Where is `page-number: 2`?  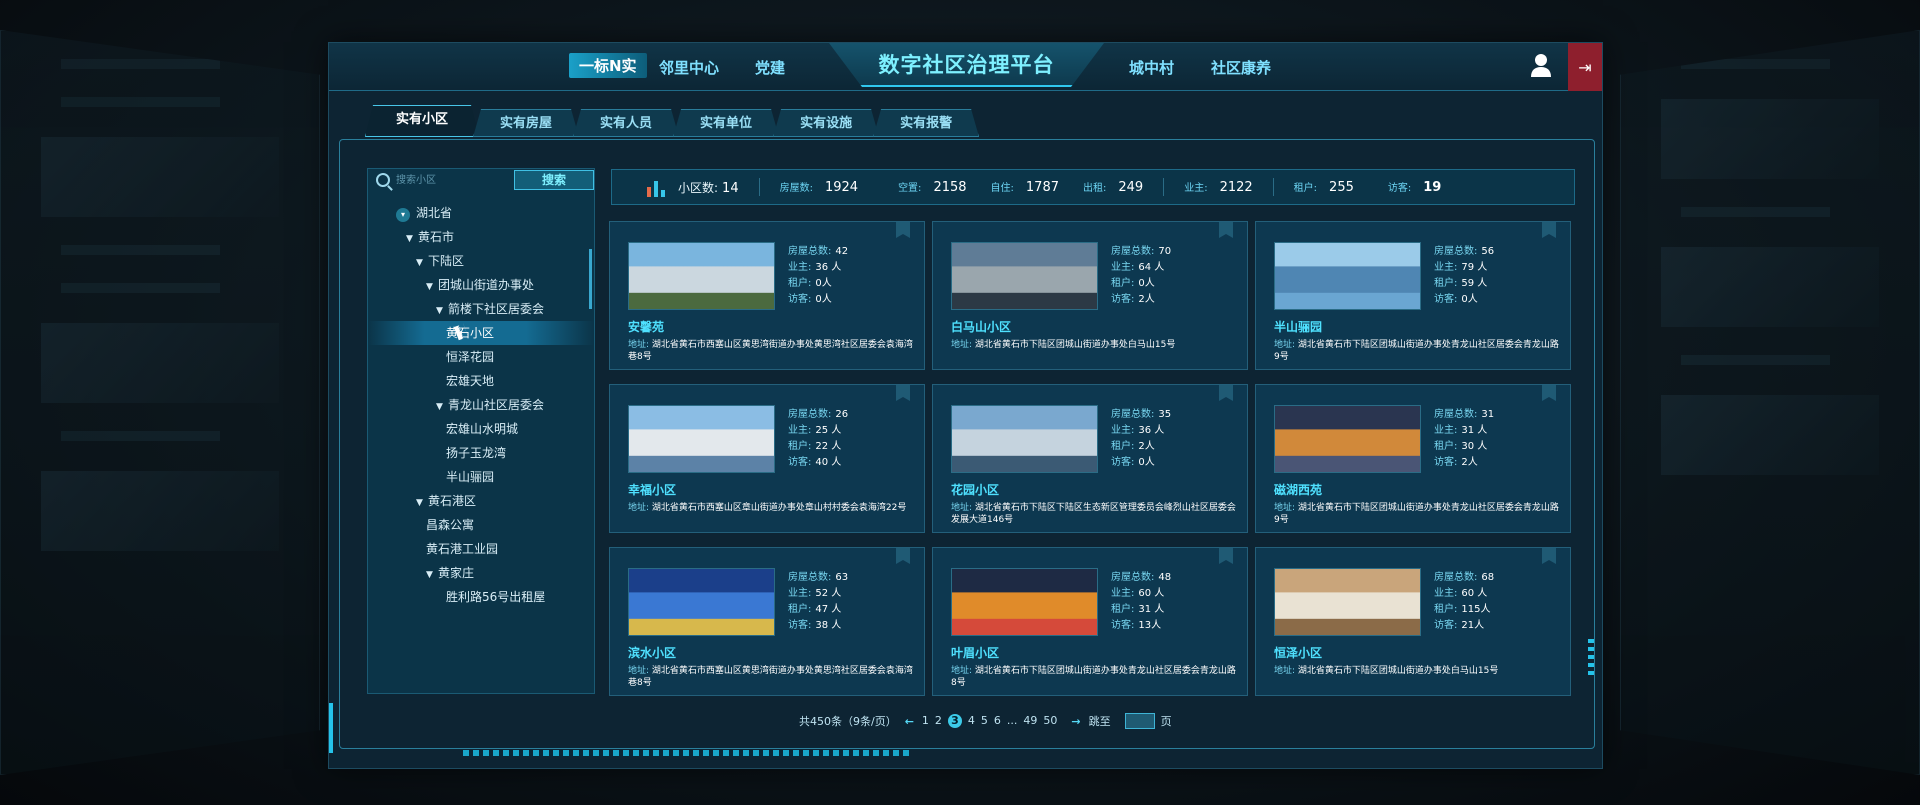 page-number: 2 is located at coordinates (938, 720).